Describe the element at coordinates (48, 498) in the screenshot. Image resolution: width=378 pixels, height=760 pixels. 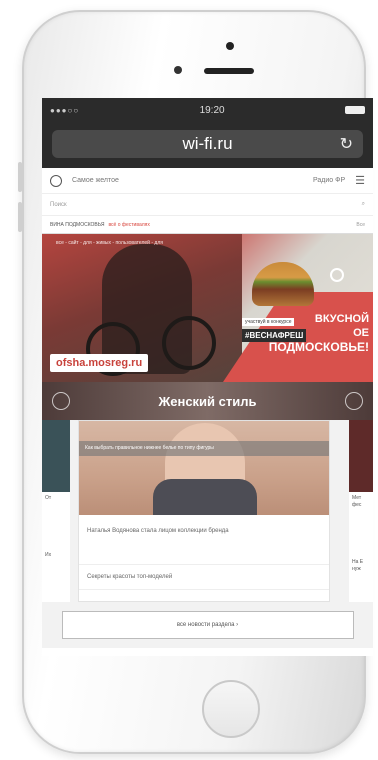
I see `card-left-text: От` at that location.